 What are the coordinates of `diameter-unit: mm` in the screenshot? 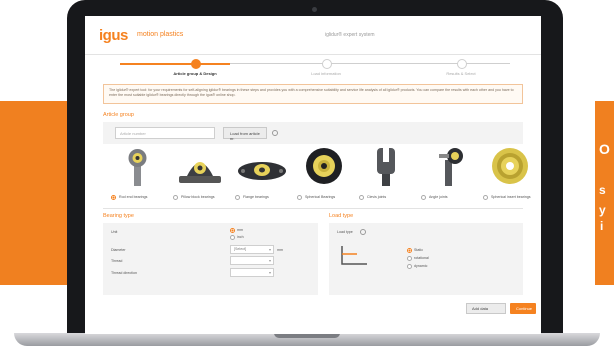 It's located at (280, 250).